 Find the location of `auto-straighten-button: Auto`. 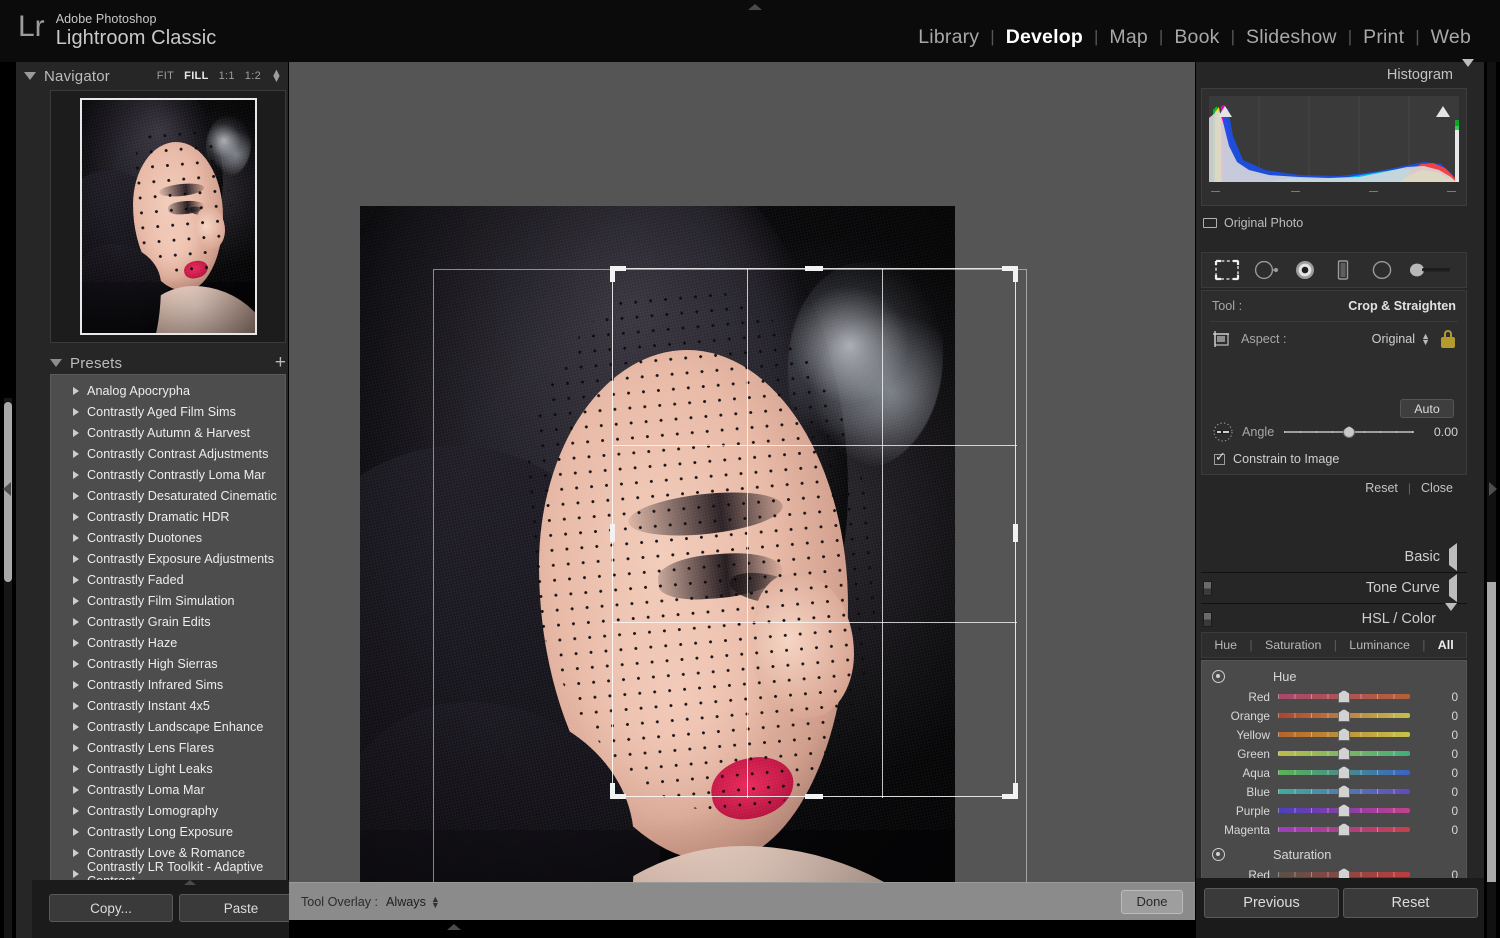

auto-straighten-button: Auto is located at coordinates (1427, 408).